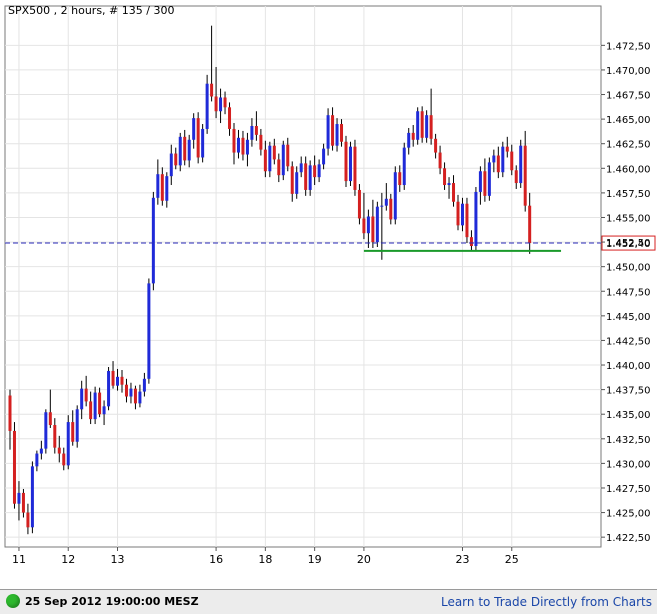 The width and height of the screenshot is (657, 614). Describe the element at coordinates (628, 218) in the screenshot. I see `y-tick-label: 1.455,00` at that location.